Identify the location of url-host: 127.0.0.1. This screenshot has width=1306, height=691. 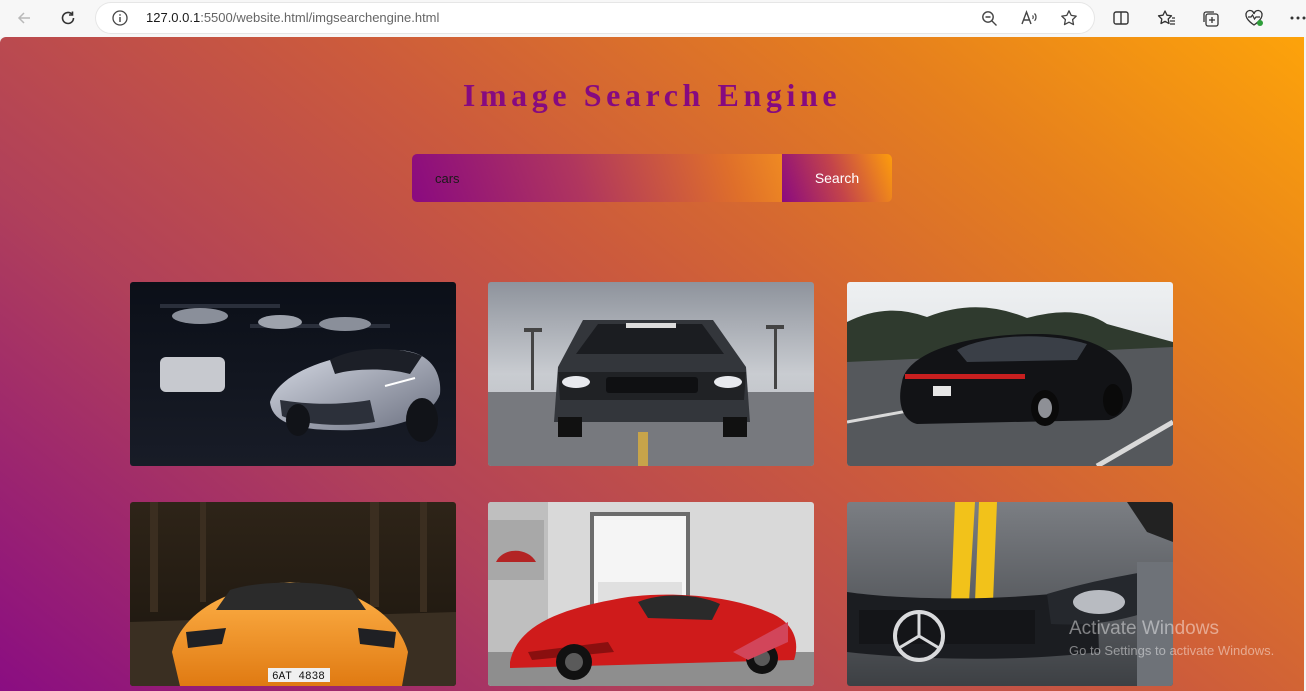
(173, 17).